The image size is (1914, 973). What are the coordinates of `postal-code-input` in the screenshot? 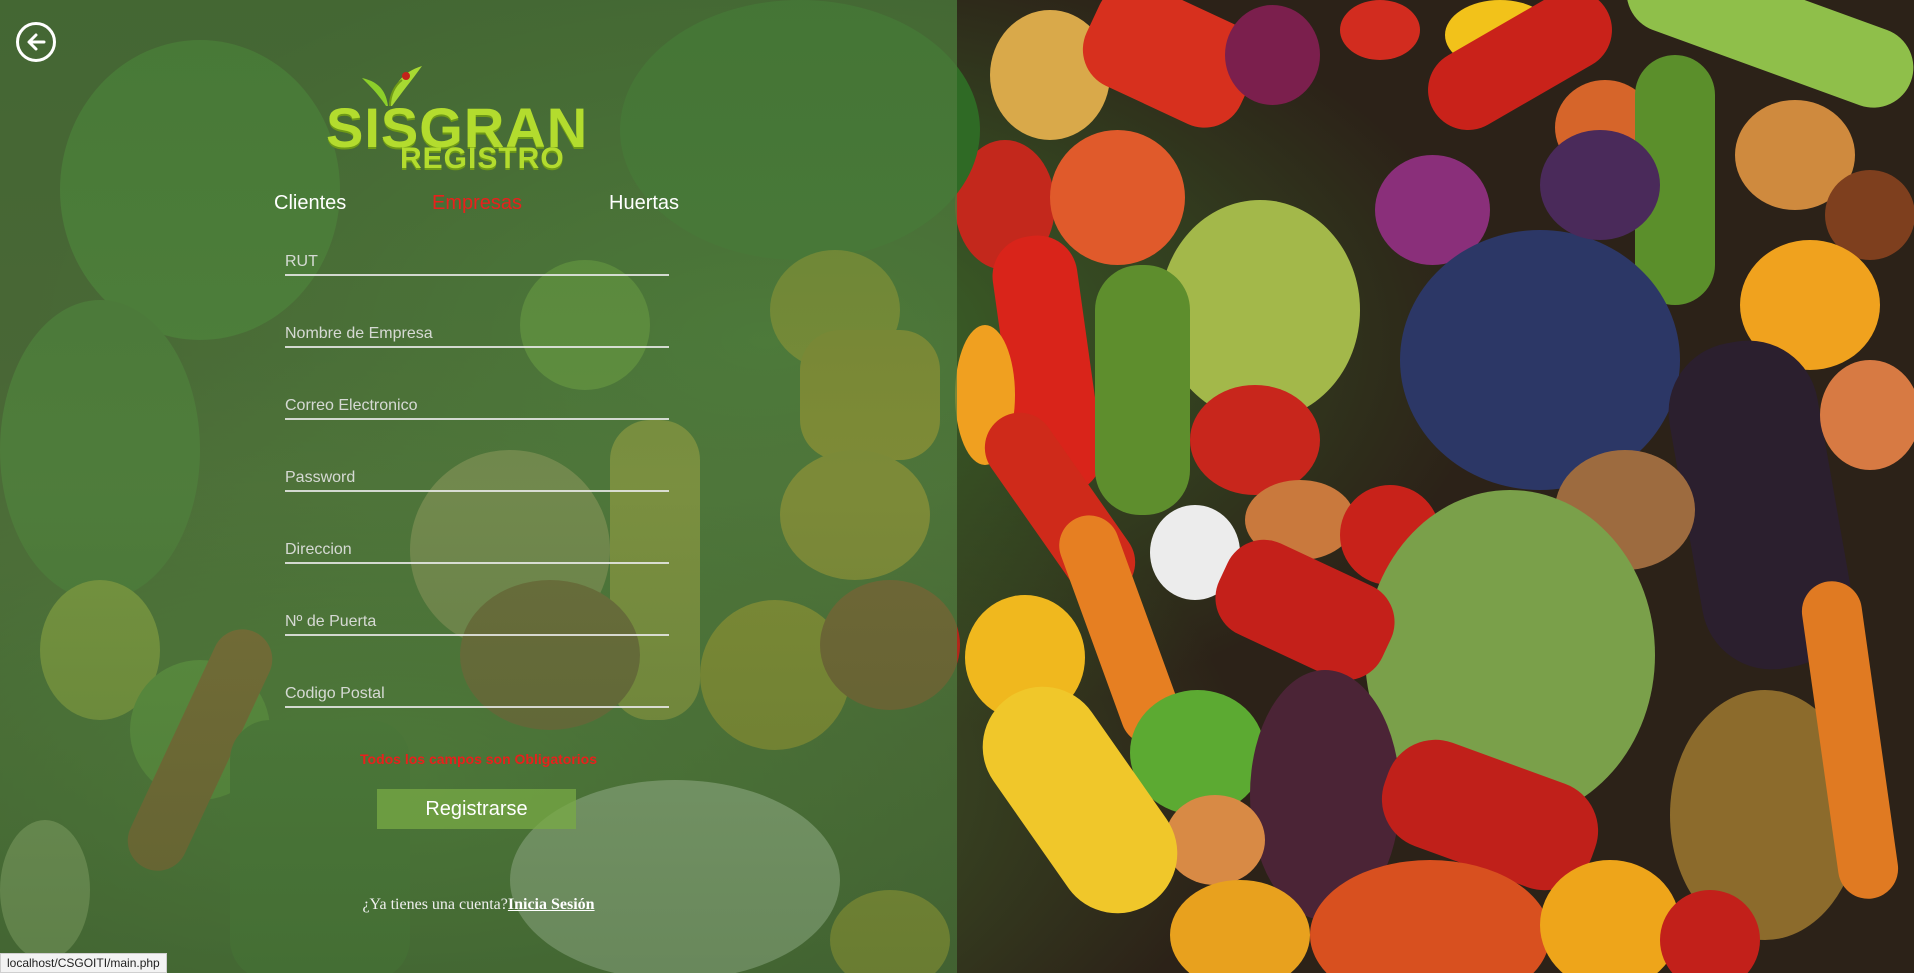 It's located at (477, 692).